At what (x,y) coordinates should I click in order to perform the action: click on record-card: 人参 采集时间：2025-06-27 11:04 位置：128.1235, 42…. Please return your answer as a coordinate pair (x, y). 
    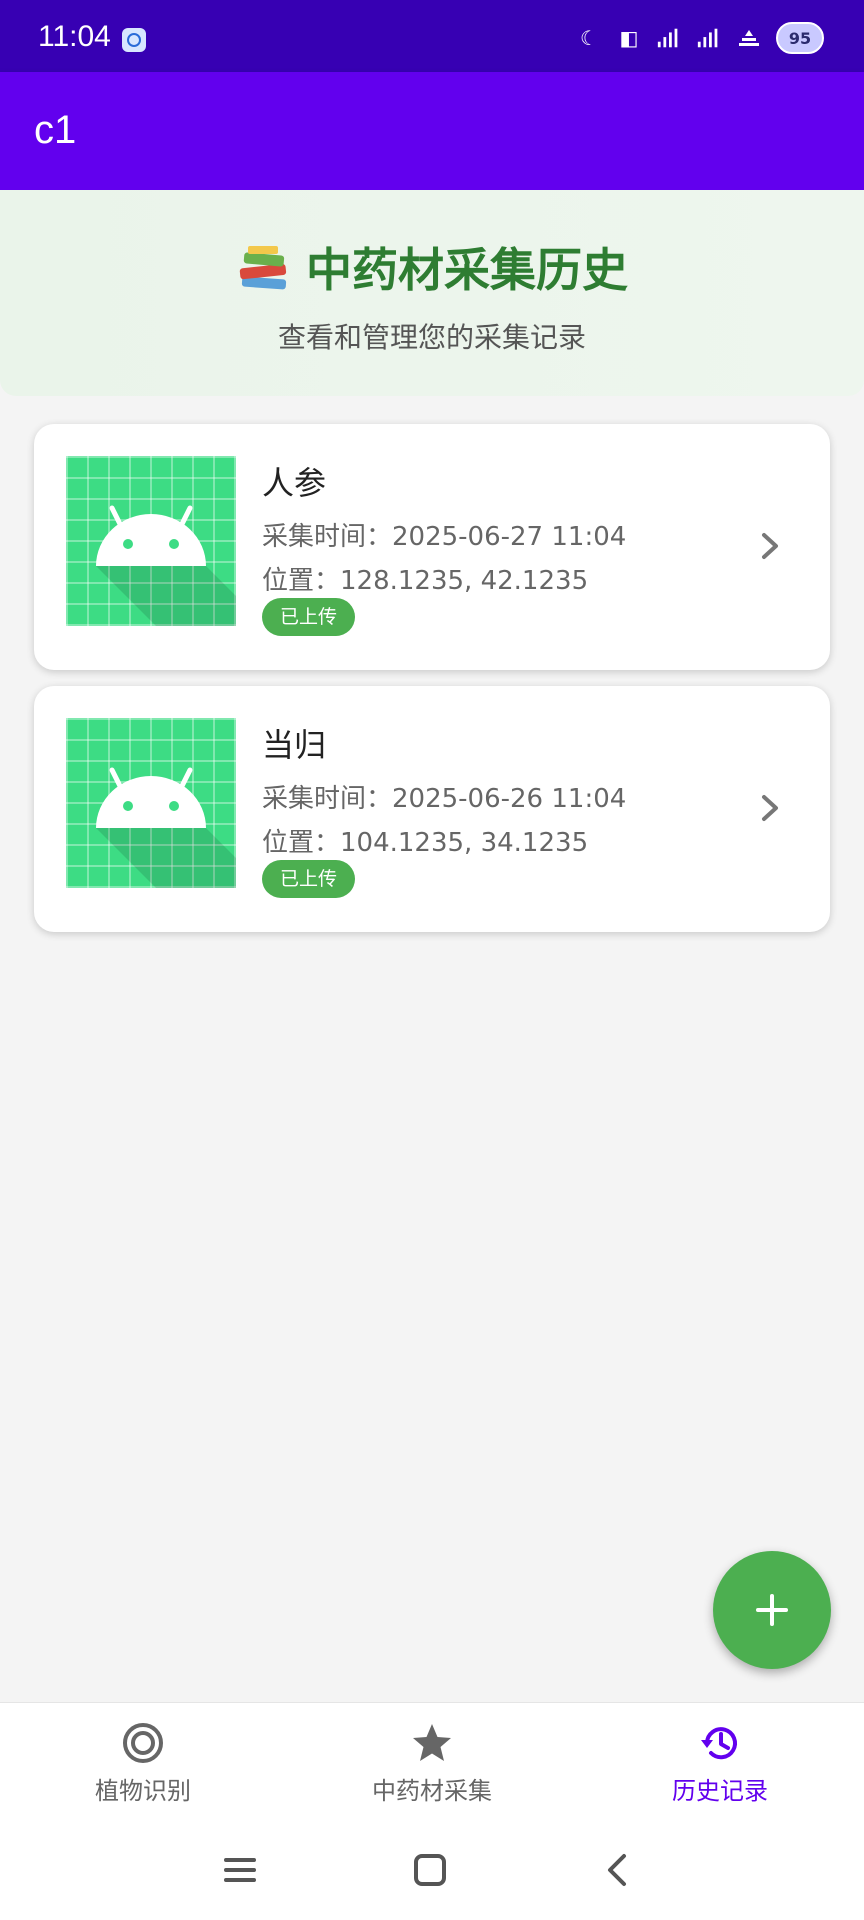
    Looking at the image, I should click on (432, 547).